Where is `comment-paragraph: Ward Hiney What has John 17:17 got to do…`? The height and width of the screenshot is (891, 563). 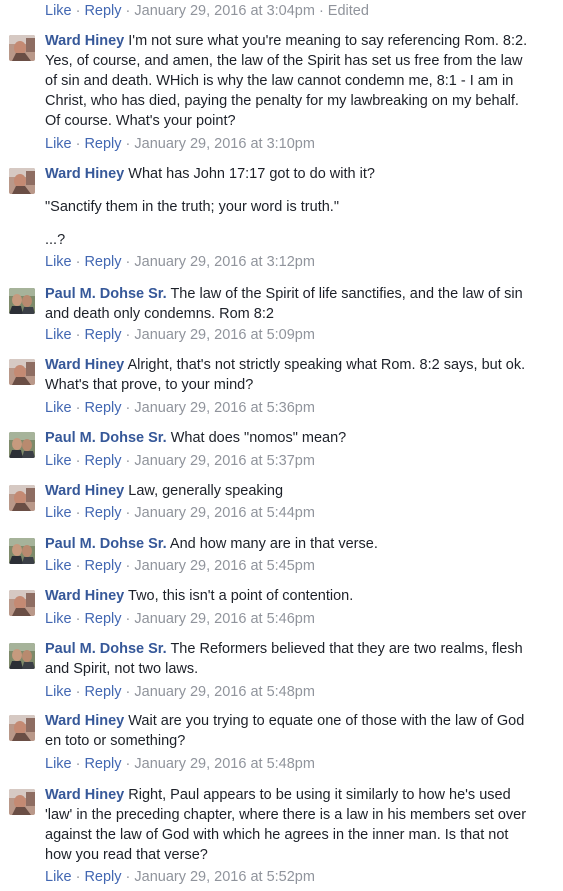
comment-paragraph: Ward Hiney What has John 17:17 got to do… is located at coordinates (289, 174).